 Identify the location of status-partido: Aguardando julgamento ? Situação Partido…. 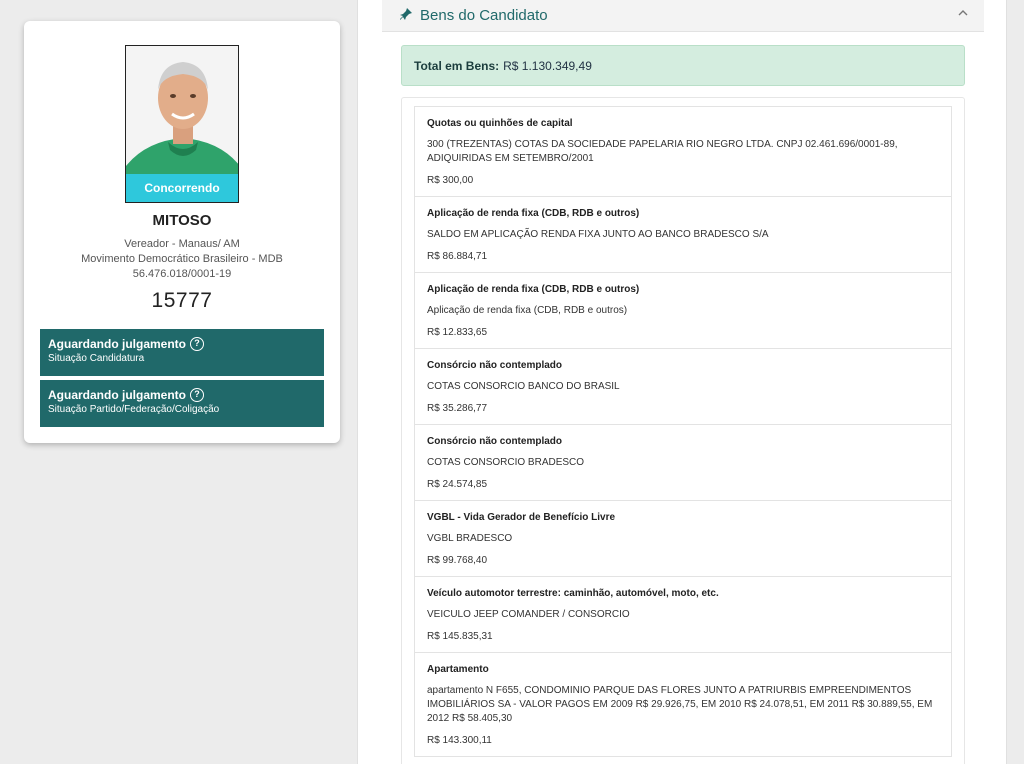
(182, 403).